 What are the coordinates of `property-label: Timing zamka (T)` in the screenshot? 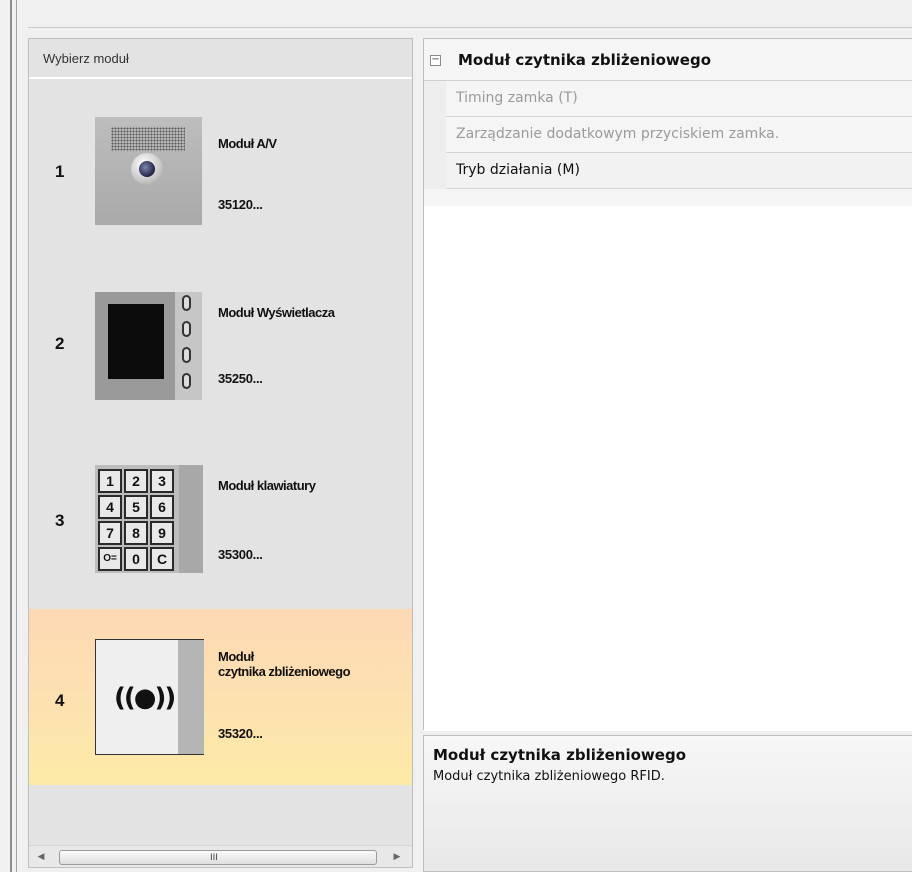 It's located at (517, 98).